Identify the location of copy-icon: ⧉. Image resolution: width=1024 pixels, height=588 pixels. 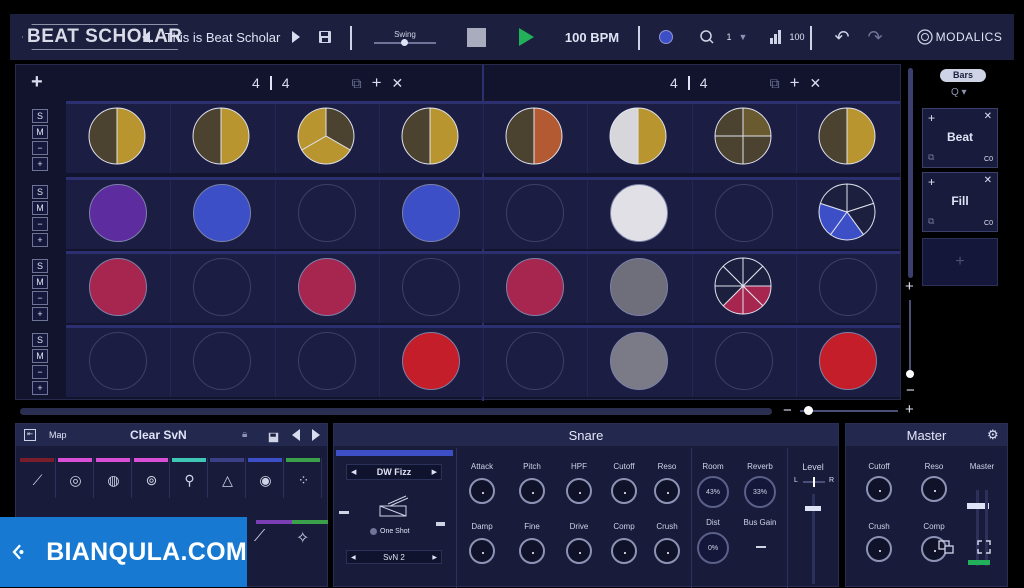
(931, 221).